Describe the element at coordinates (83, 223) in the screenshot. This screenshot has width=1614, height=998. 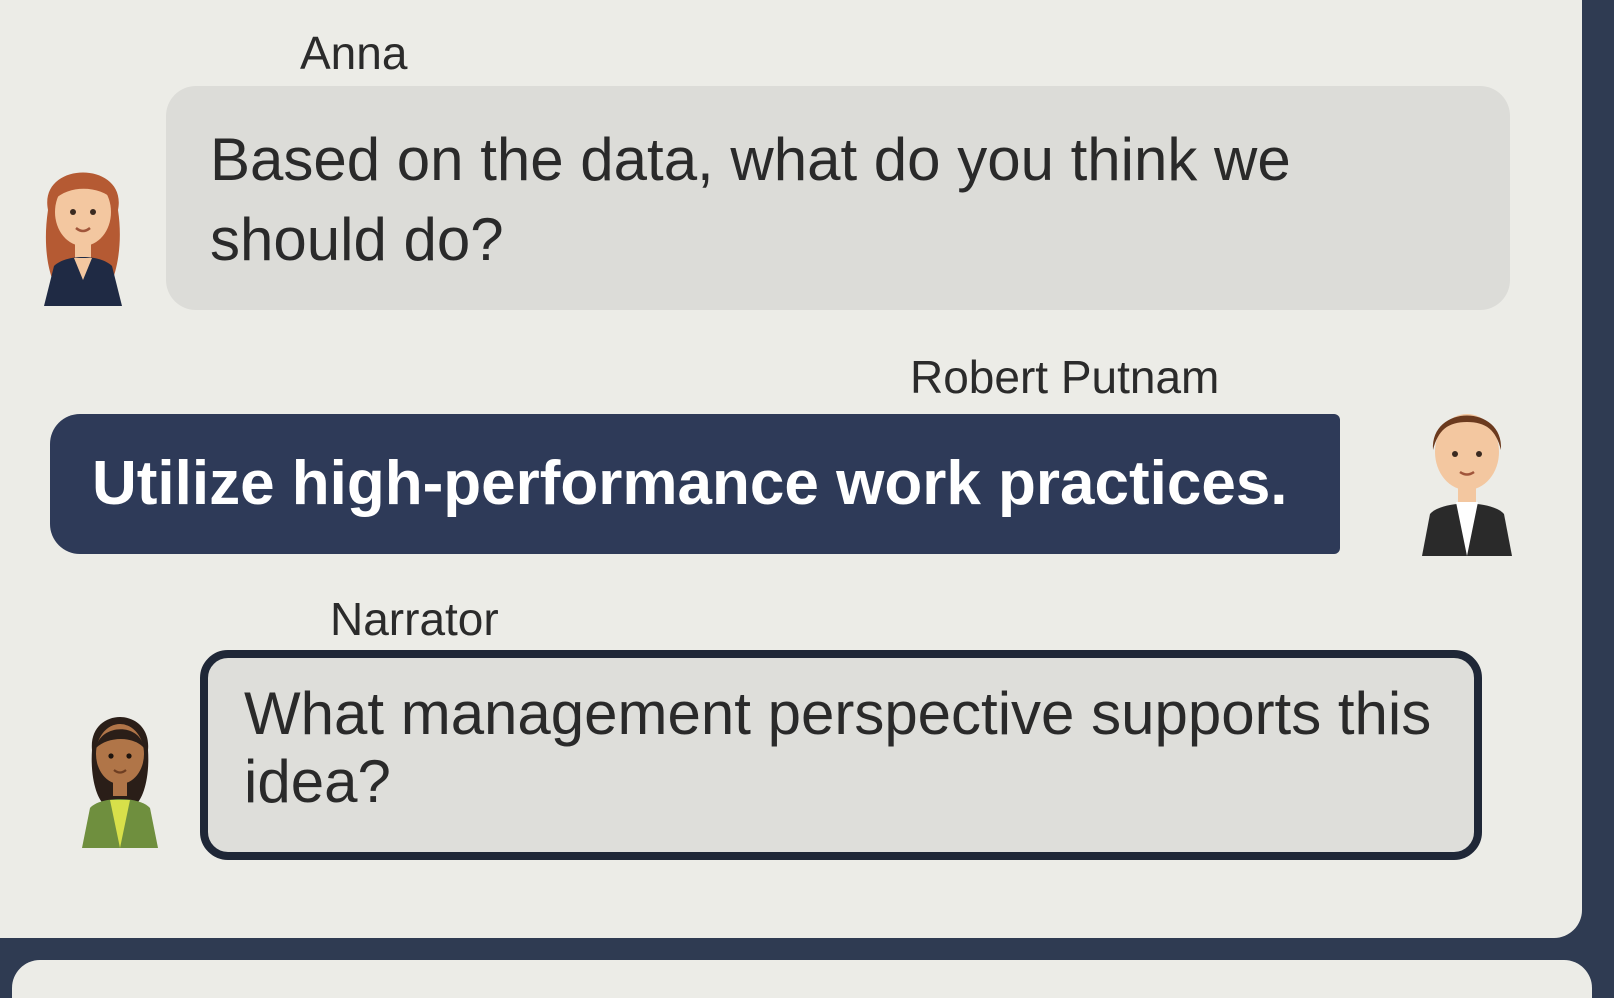
I see `anna-avatar-icon` at that location.